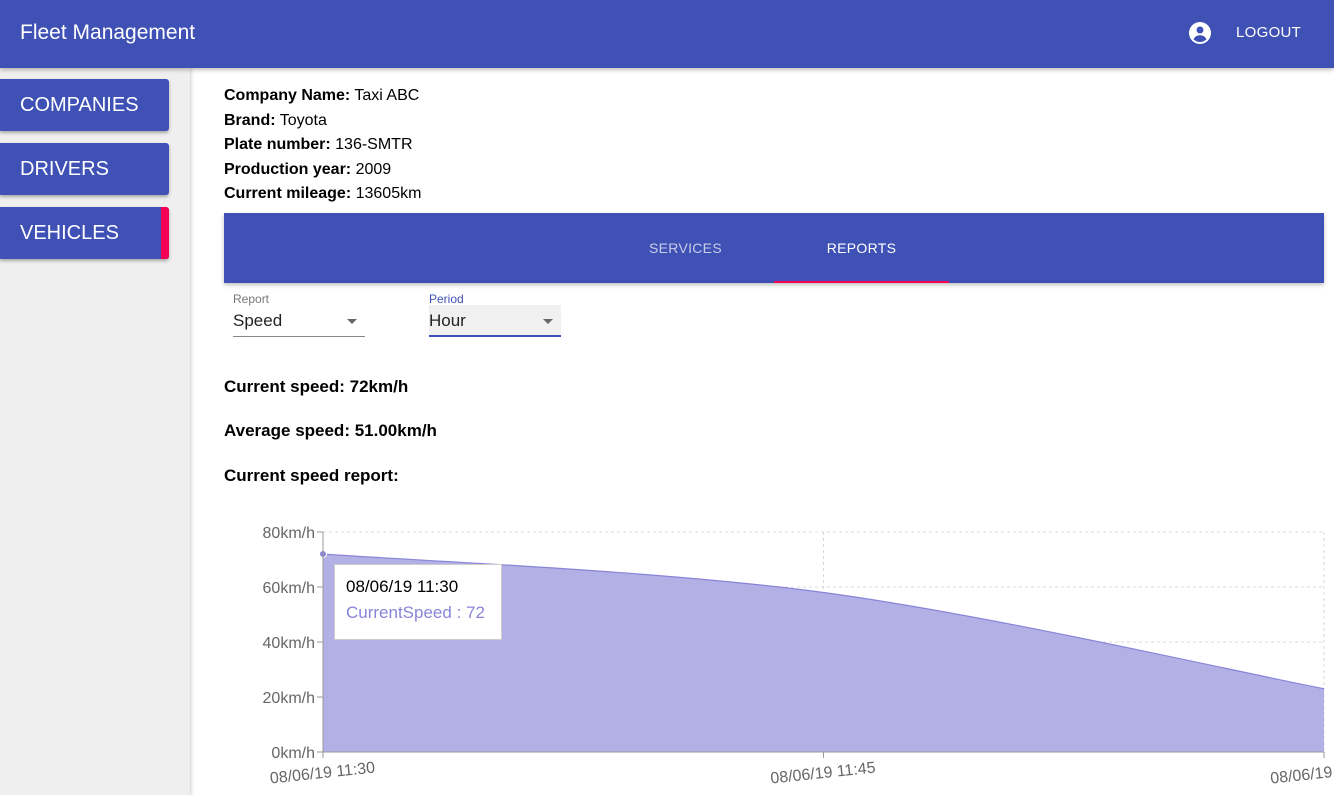  Describe the element at coordinates (289, 643) in the screenshot. I see `y-tick-label: 40km/h` at that location.